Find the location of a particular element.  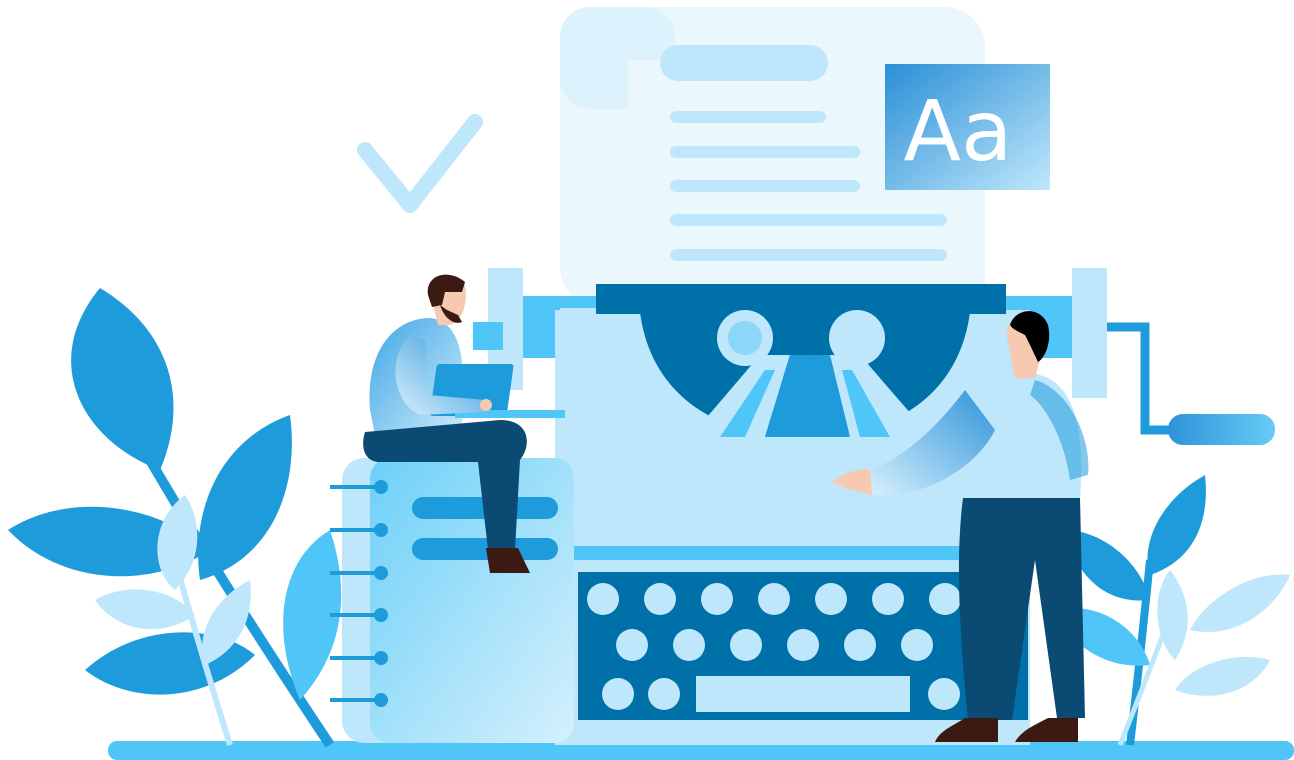

font-badge: Aa is located at coordinates (967, 127).